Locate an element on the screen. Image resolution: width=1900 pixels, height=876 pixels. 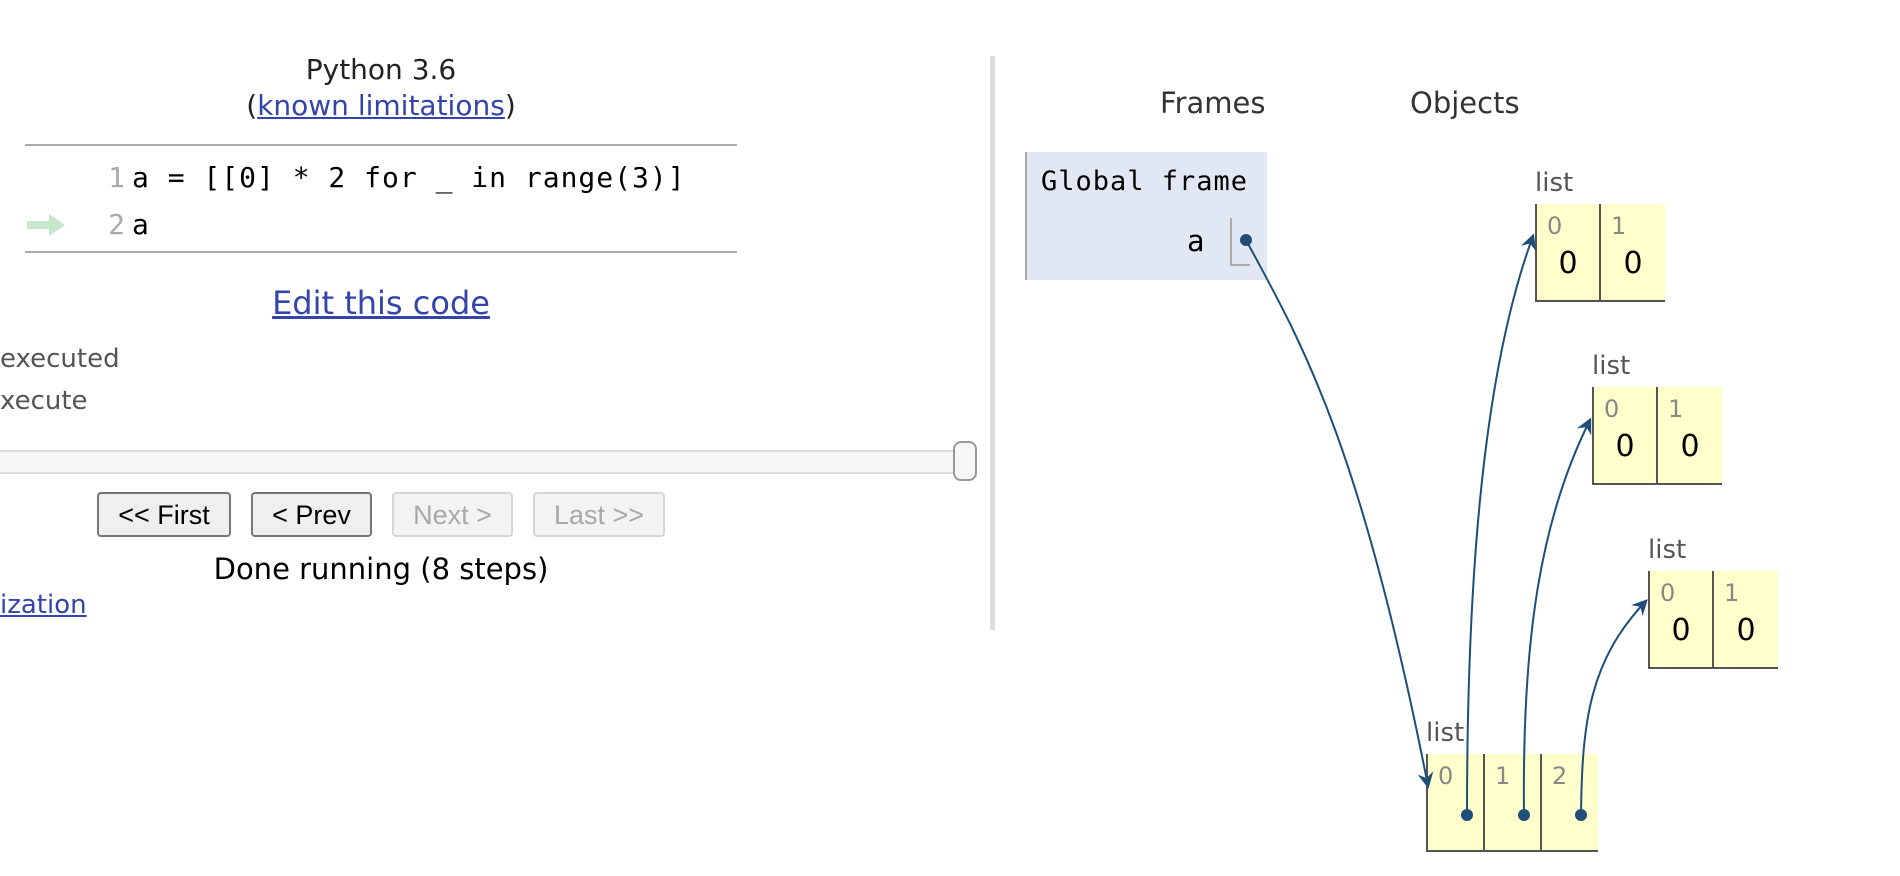
heap-list-inner-2: list 00 10 is located at coordinates (1713, 602).